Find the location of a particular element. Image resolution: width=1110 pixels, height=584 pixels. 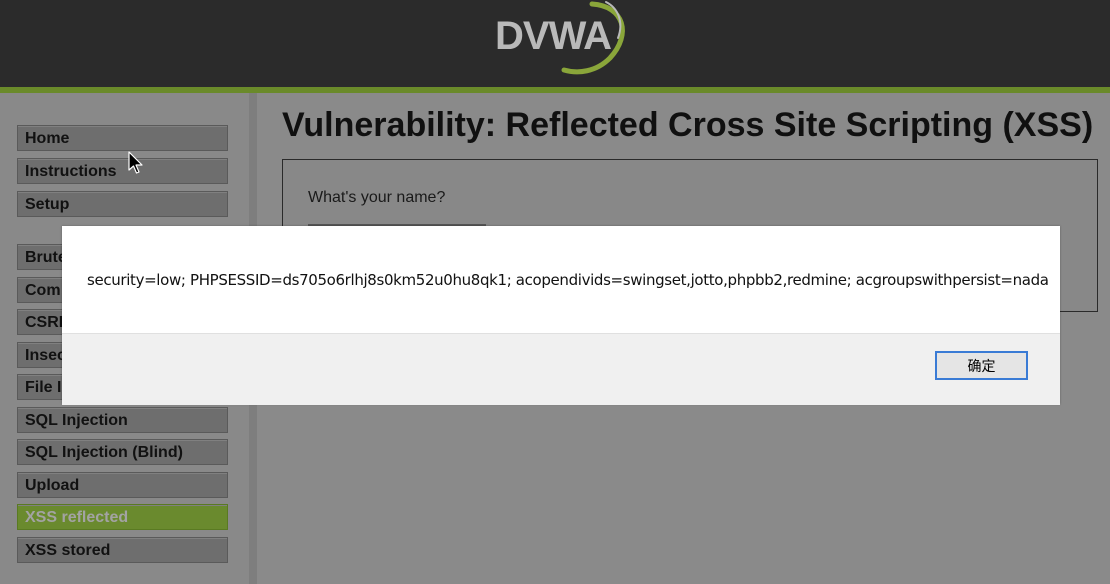

sidebar-item-label: Insec is located at coordinates (45, 355).